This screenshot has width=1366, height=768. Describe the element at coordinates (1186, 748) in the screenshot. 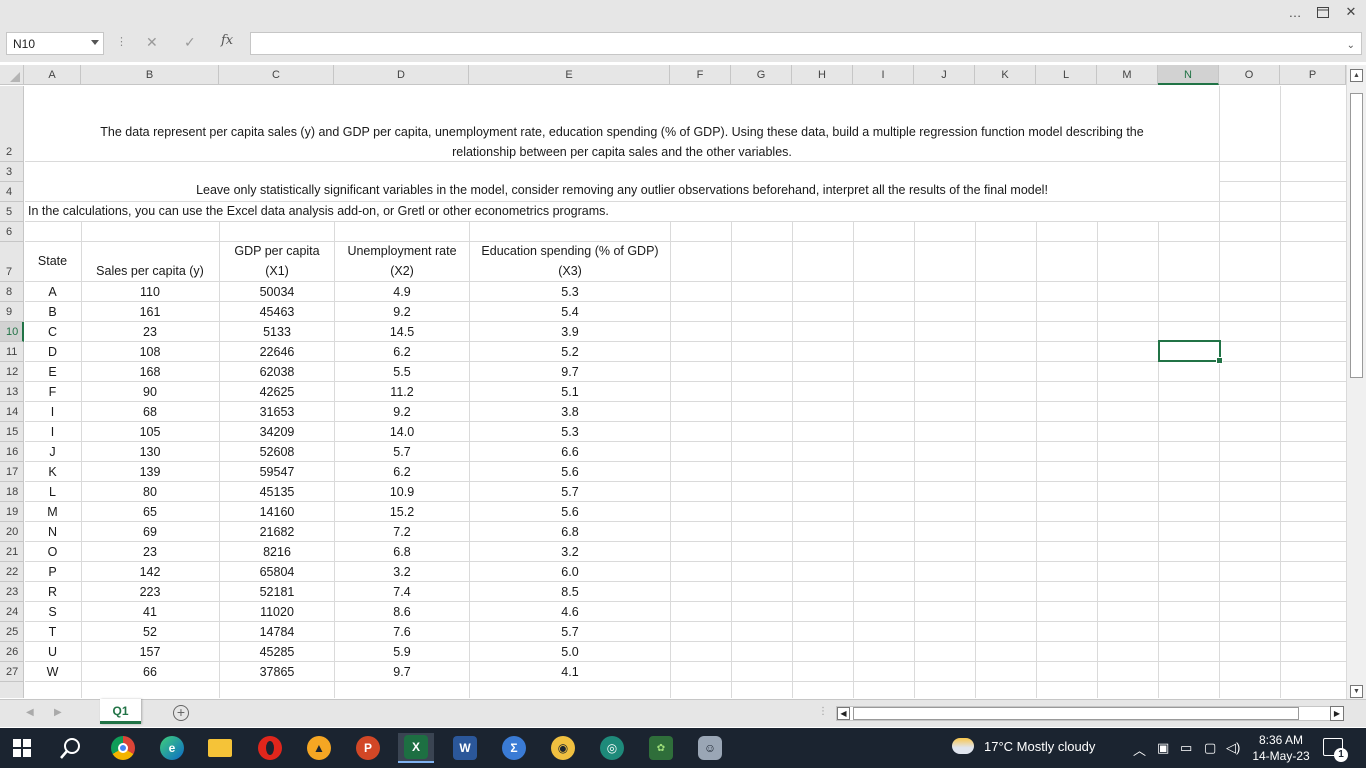

I see `network-icon: ▭` at that location.